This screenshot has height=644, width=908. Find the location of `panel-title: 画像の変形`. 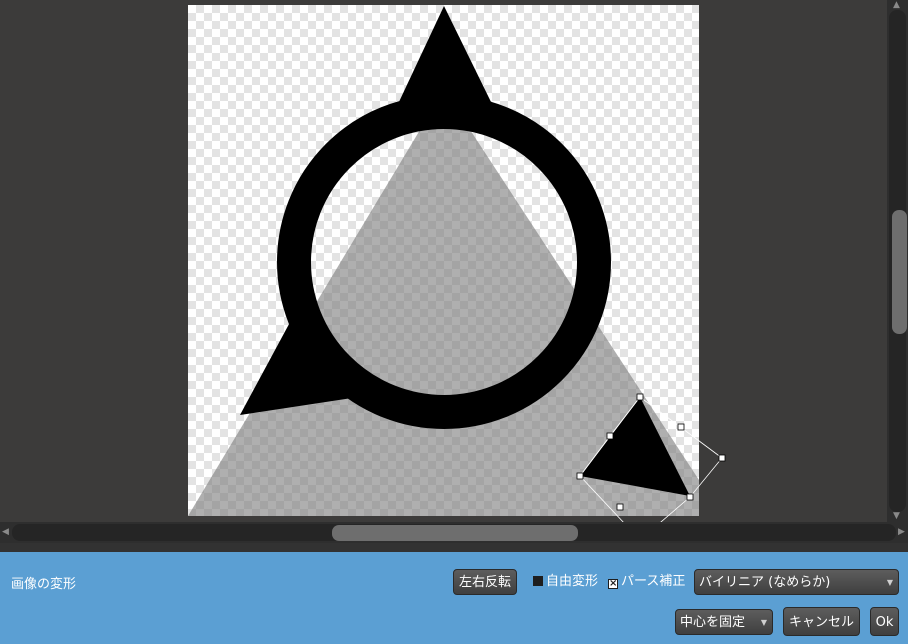

panel-title: 画像の変形 is located at coordinates (44, 584).